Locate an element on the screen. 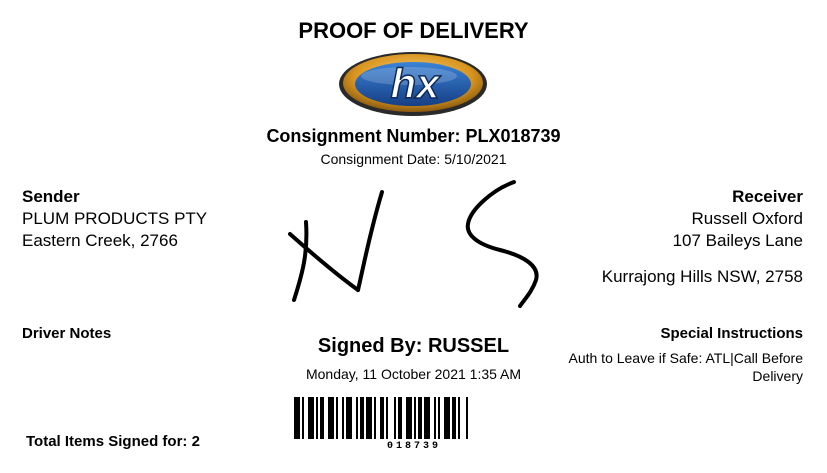 This screenshot has width=827, height=473. total-items-signed: Total Items Signed for: 2 is located at coordinates (113, 441).